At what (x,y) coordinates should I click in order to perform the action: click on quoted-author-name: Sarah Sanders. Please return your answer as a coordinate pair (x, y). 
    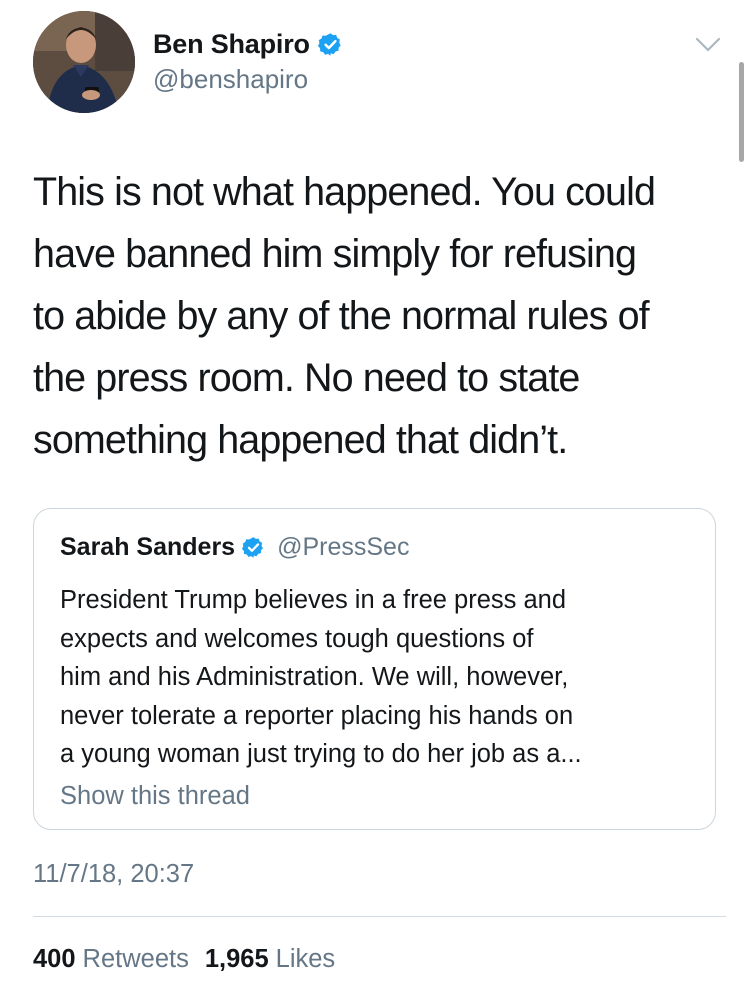
    Looking at the image, I should click on (148, 546).